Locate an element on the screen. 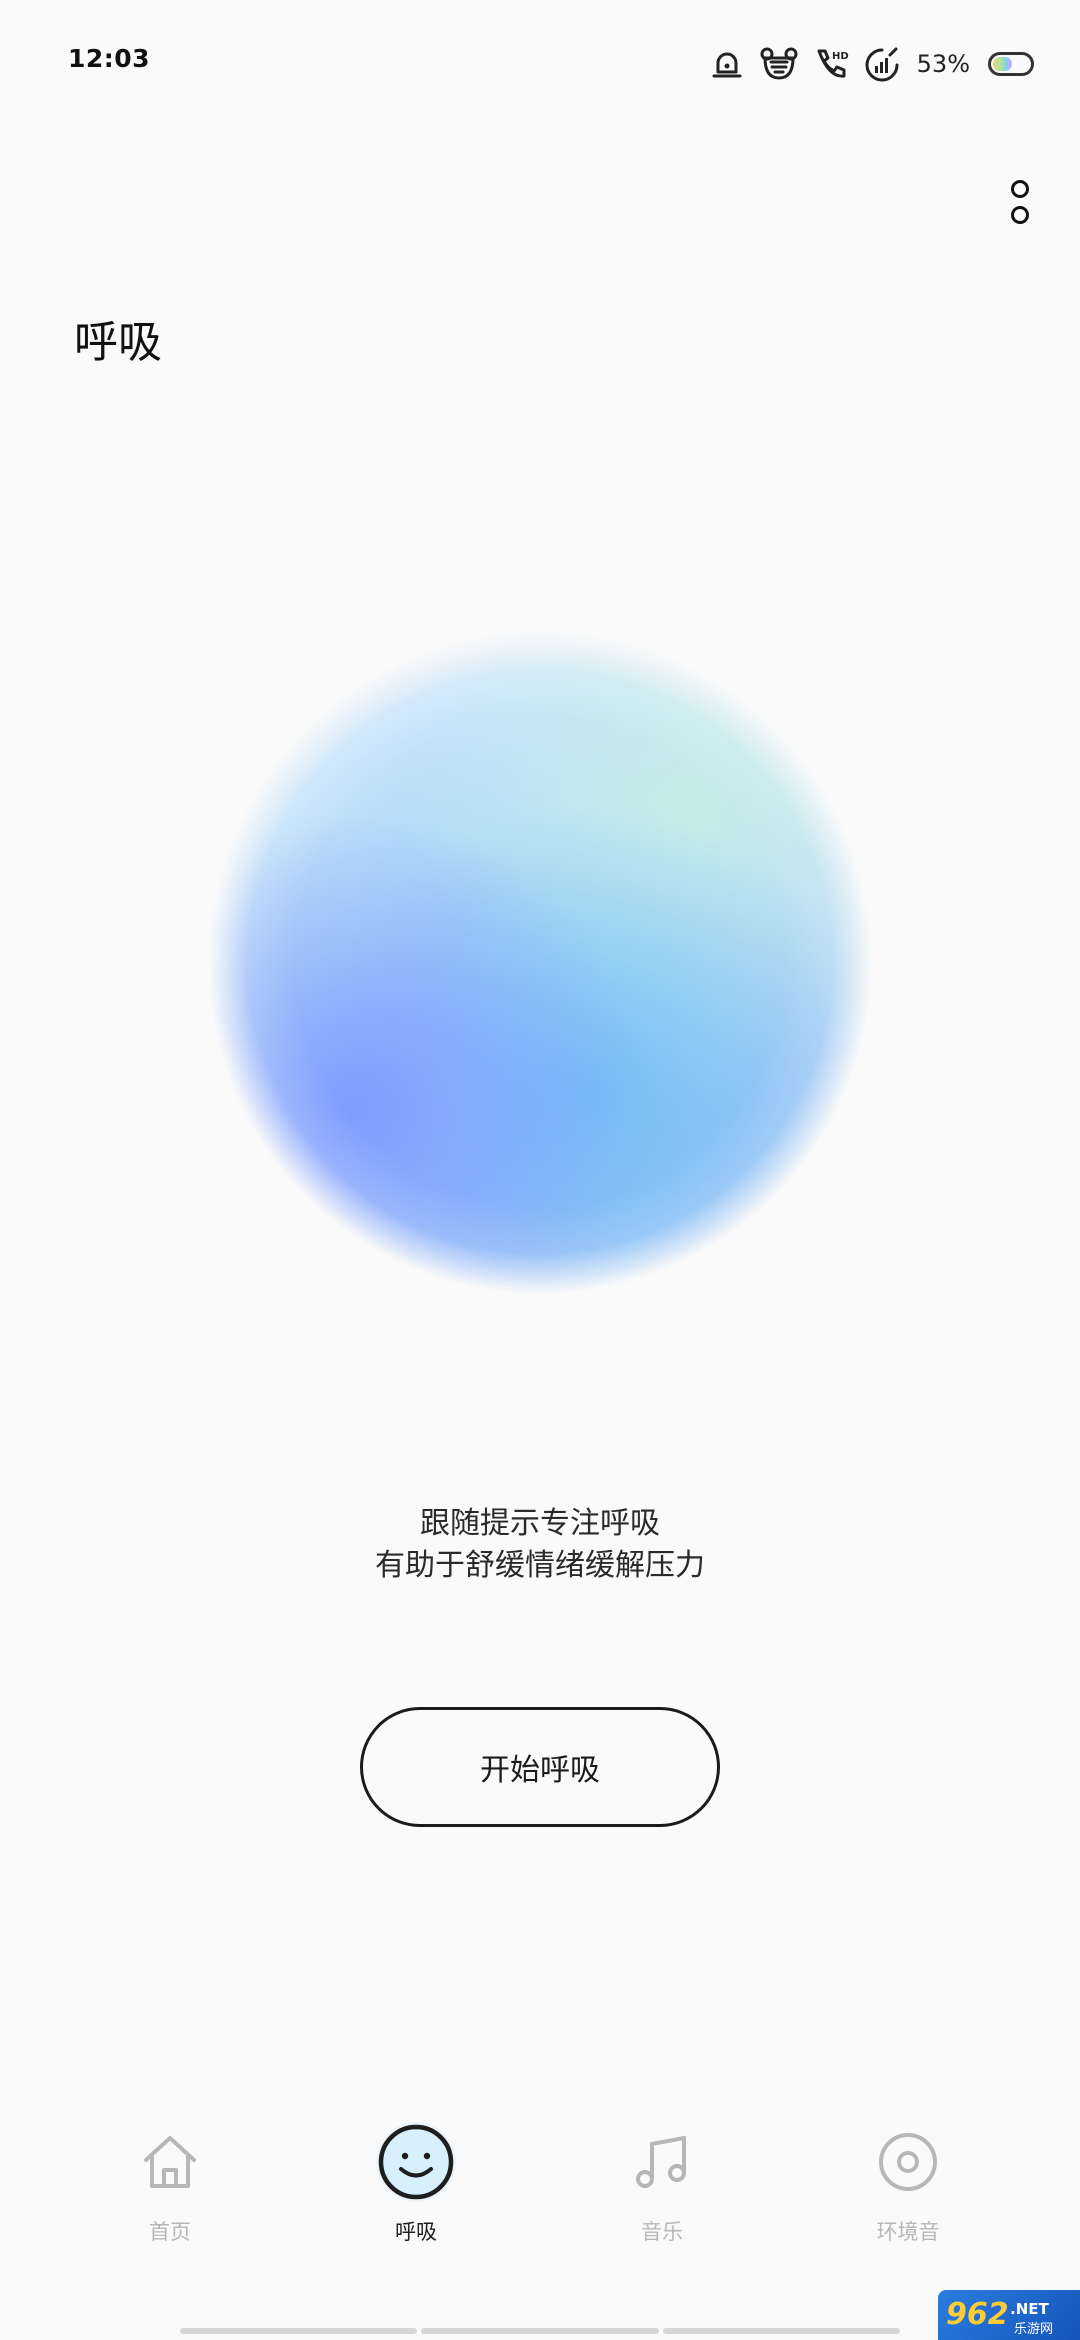 This screenshot has width=1080, height=2340. hd-call-icon: HD is located at coordinates (831, 64).